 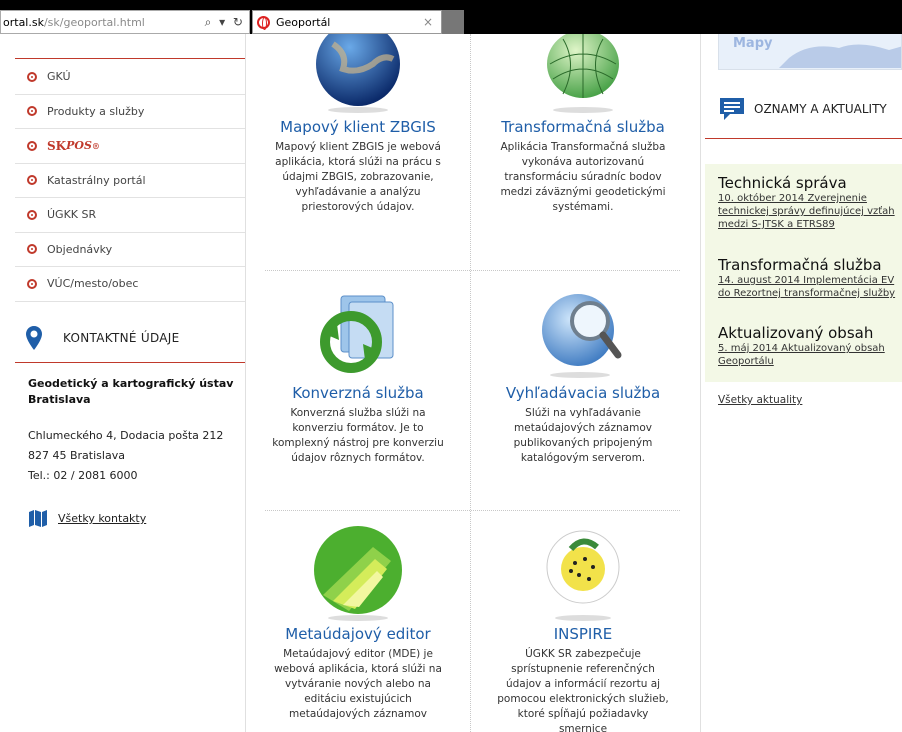 What do you see at coordinates (57, 145) in the screenshot?
I see `skpos-logo-sk: SK` at bounding box center [57, 145].